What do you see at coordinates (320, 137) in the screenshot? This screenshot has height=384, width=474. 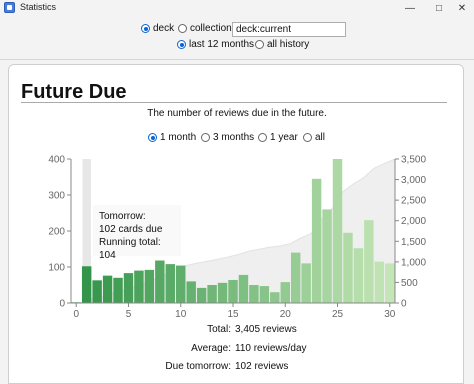 I see `range-all-label: all` at bounding box center [320, 137].